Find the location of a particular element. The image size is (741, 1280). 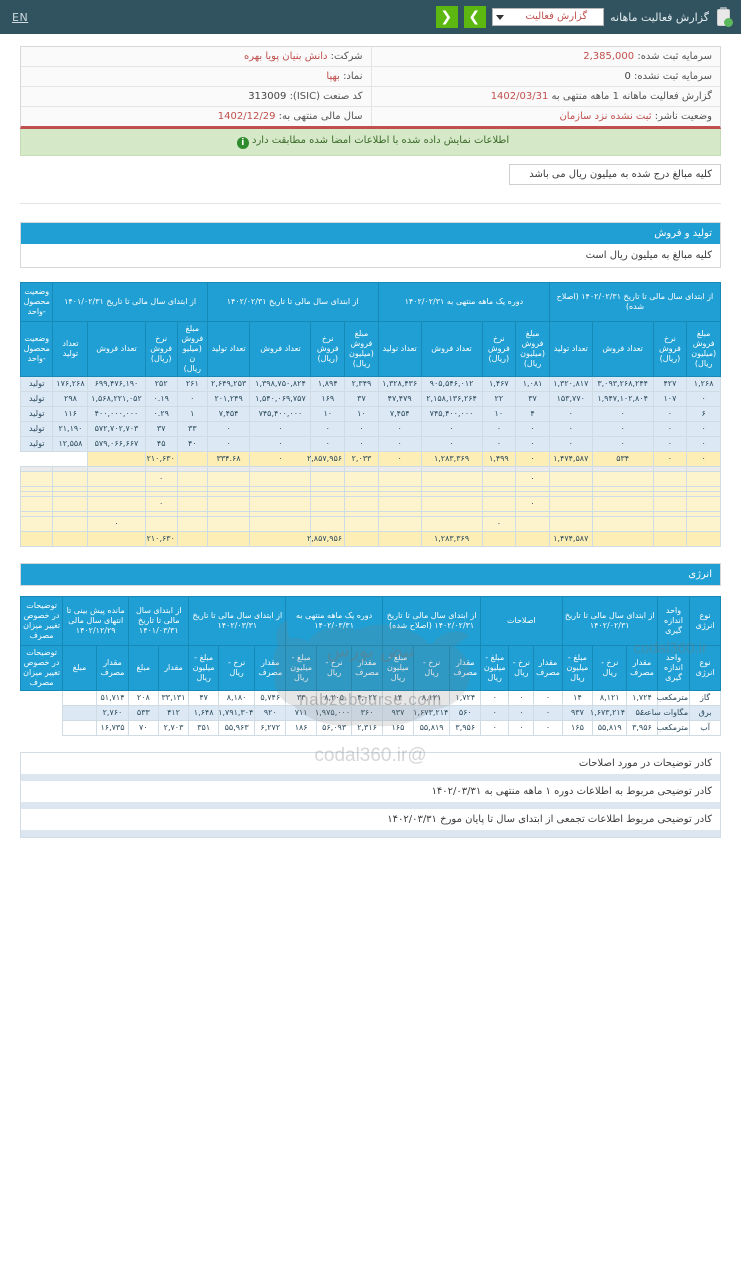

cell-r3-c15: ۲۱,۱۹۰ is located at coordinates (70, 429).